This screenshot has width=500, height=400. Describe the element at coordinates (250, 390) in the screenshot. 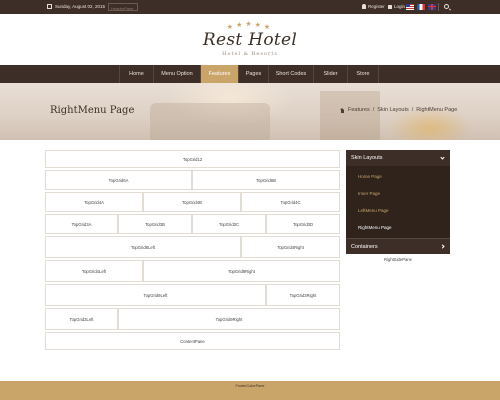

I see `footer: FooterColorPane` at that location.